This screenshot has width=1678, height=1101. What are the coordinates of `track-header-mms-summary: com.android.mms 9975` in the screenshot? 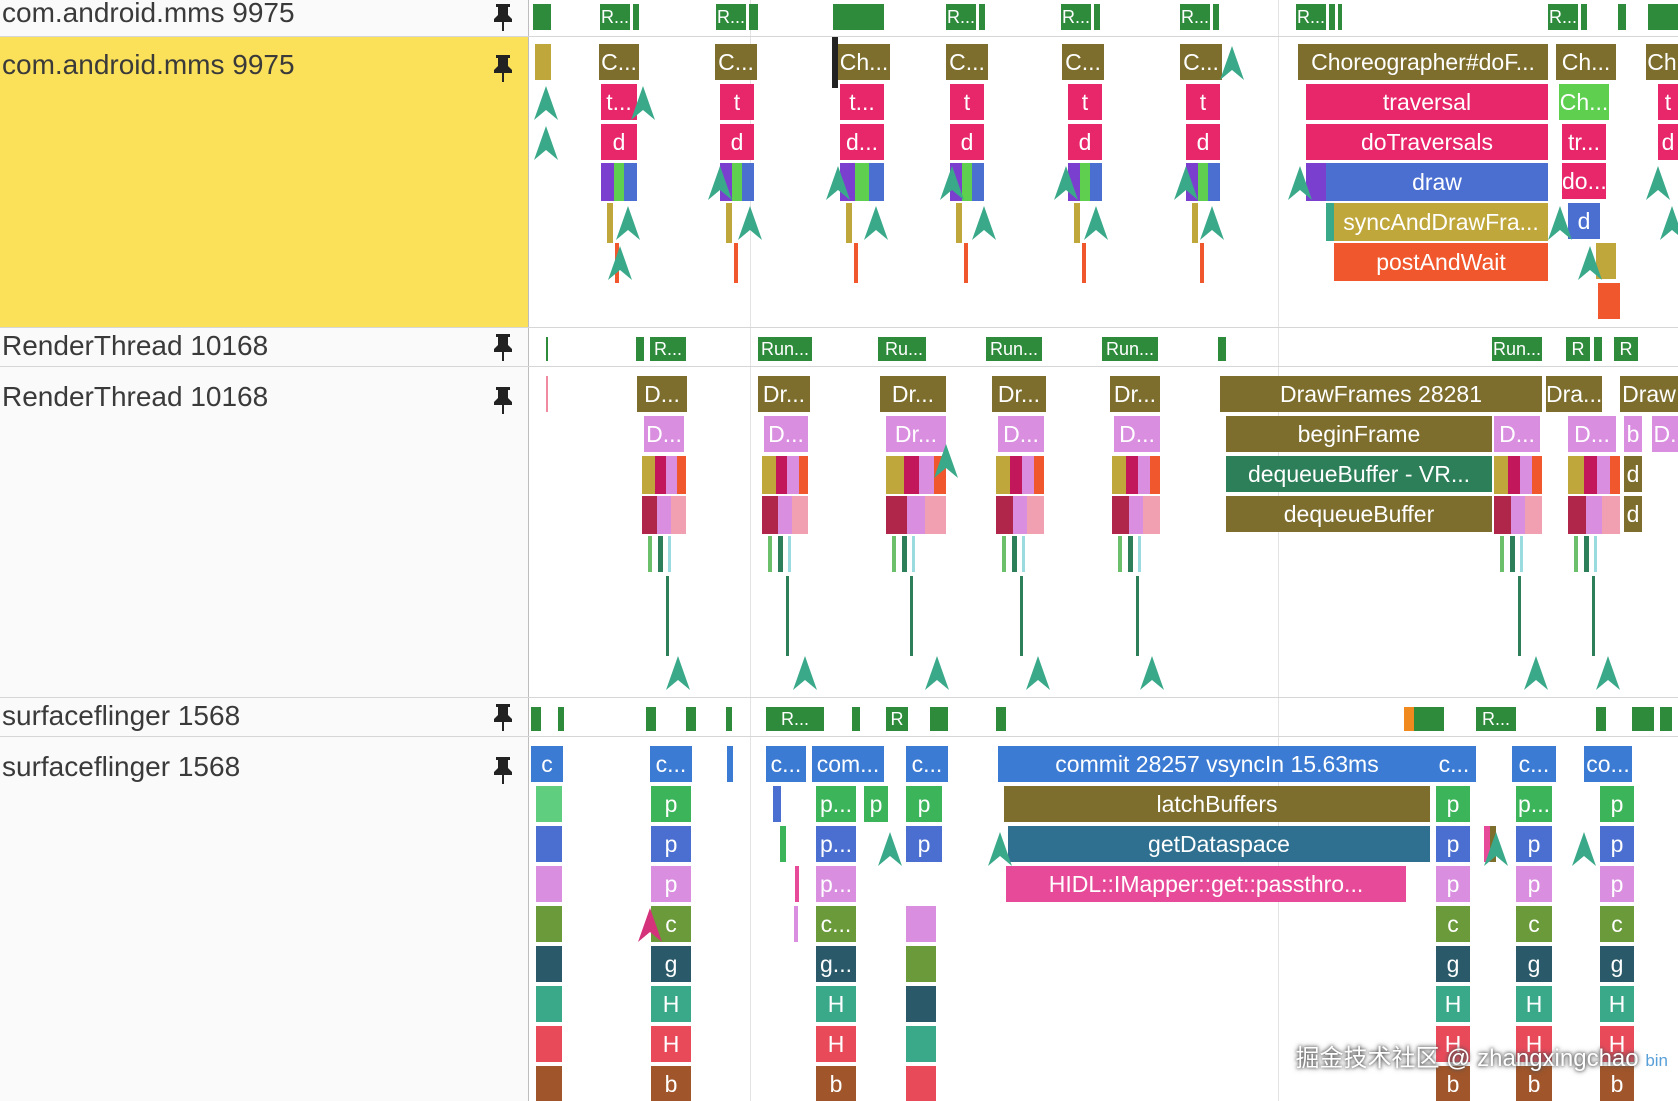 It's located at (264, 18).